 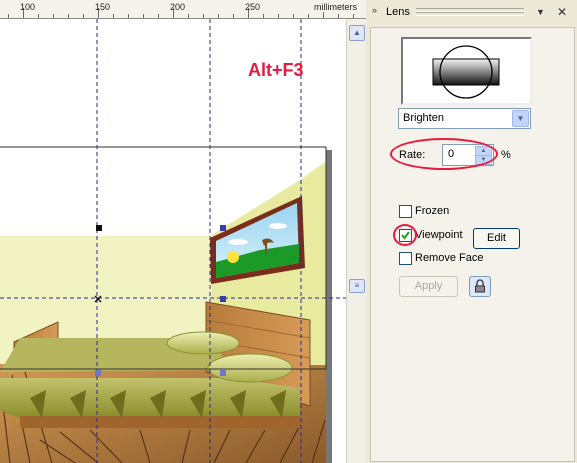 I want to click on close-icon: ✕, so click(x=562, y=12).